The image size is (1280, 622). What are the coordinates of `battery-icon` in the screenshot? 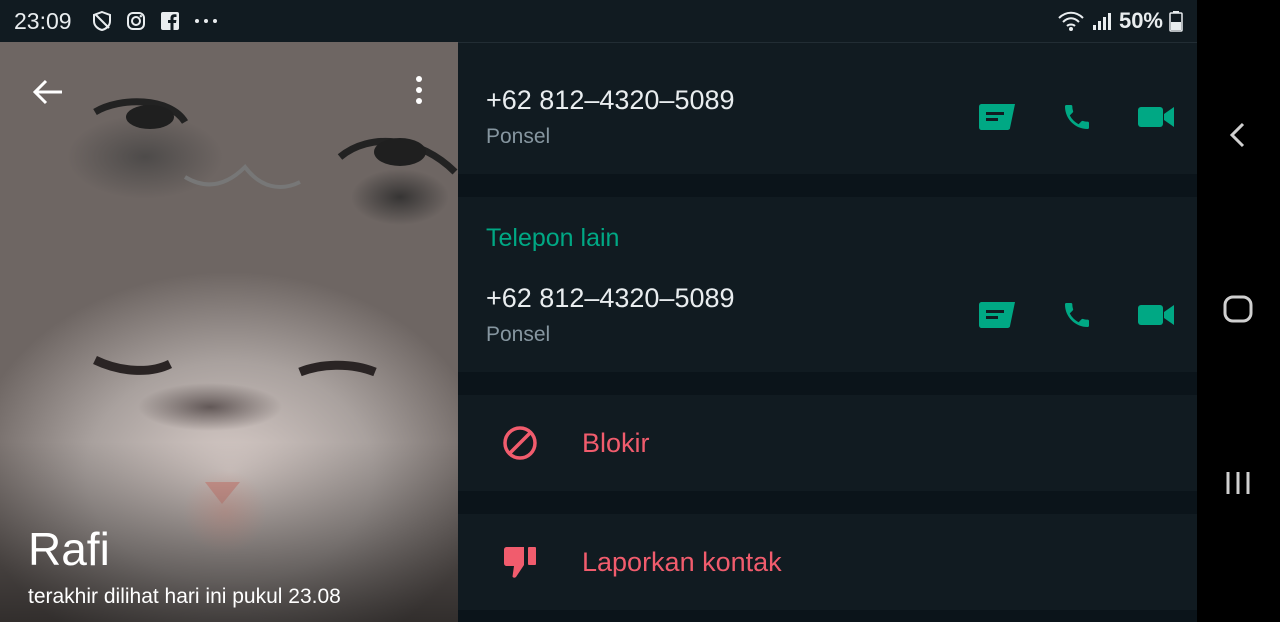 It's located at (1176, 21).